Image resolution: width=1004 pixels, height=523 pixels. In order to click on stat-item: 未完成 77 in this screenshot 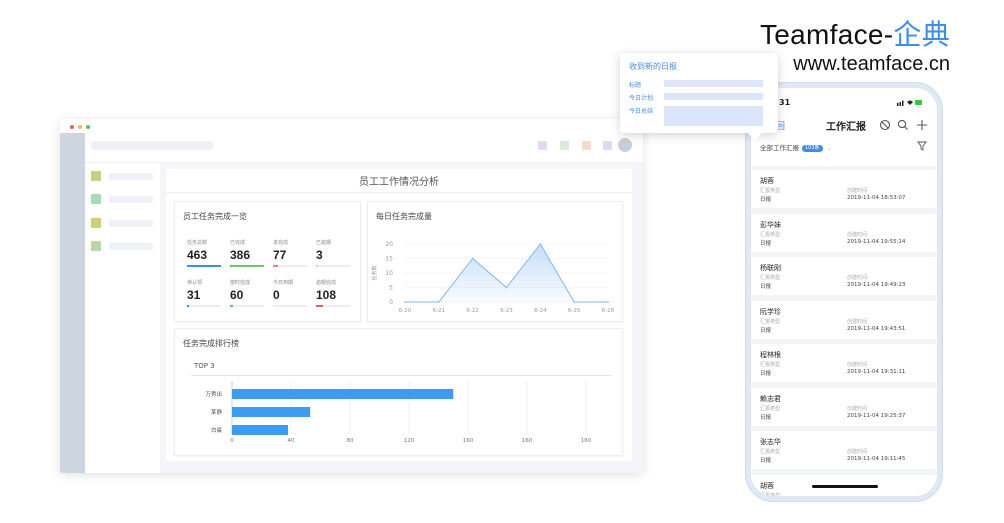, I will do `click(290, 253)`.